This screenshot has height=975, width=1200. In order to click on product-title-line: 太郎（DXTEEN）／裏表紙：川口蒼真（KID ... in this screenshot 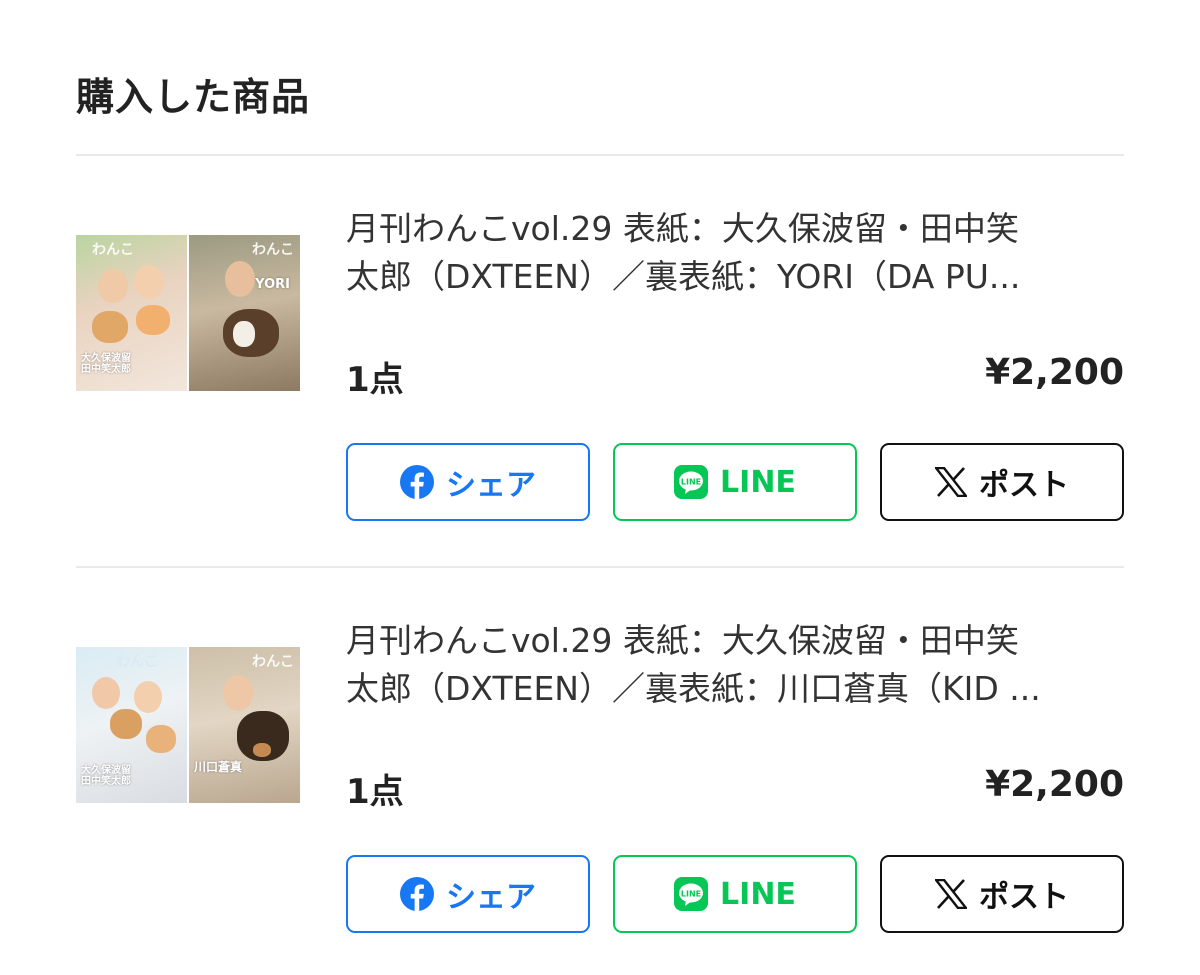, I will do `click(693, 688)`.